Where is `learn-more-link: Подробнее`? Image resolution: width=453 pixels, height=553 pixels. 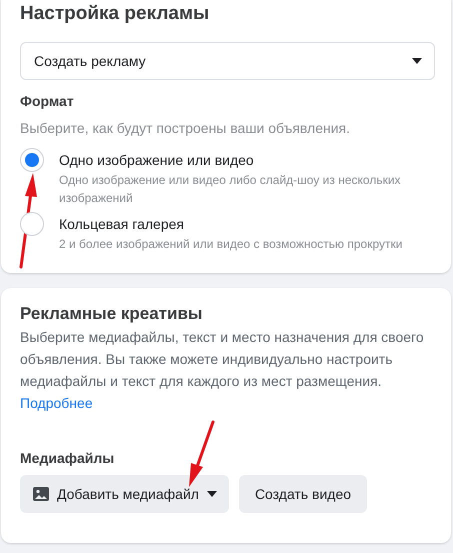 learn-more-link: Подробнее is located at coordinates (56, 403).